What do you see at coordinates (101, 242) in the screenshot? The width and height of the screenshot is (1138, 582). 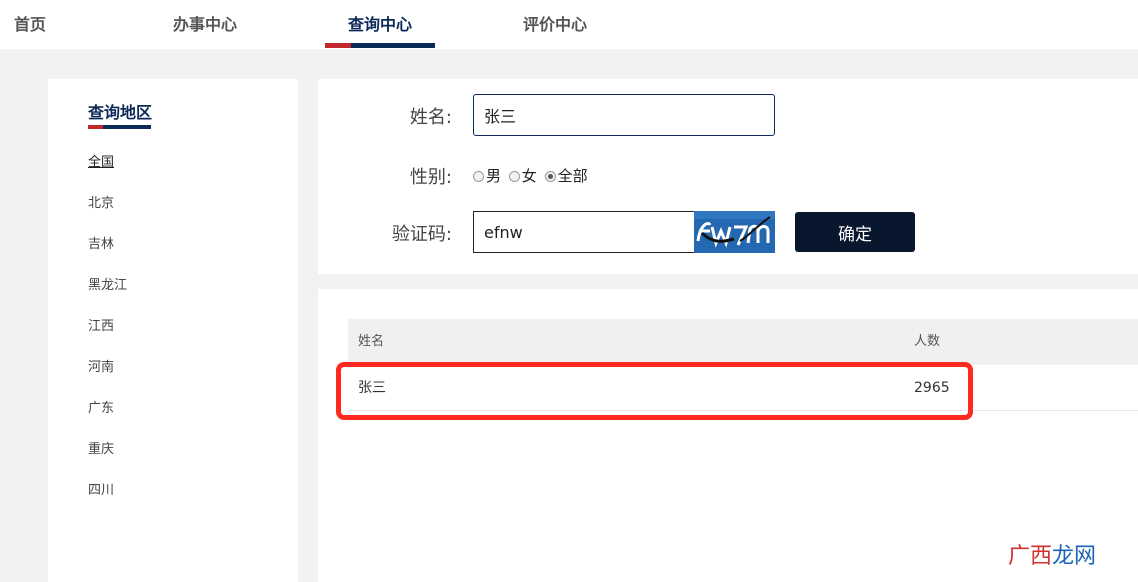 I see `region-item-jilin: 吉林` at bounding box center [101, 242].